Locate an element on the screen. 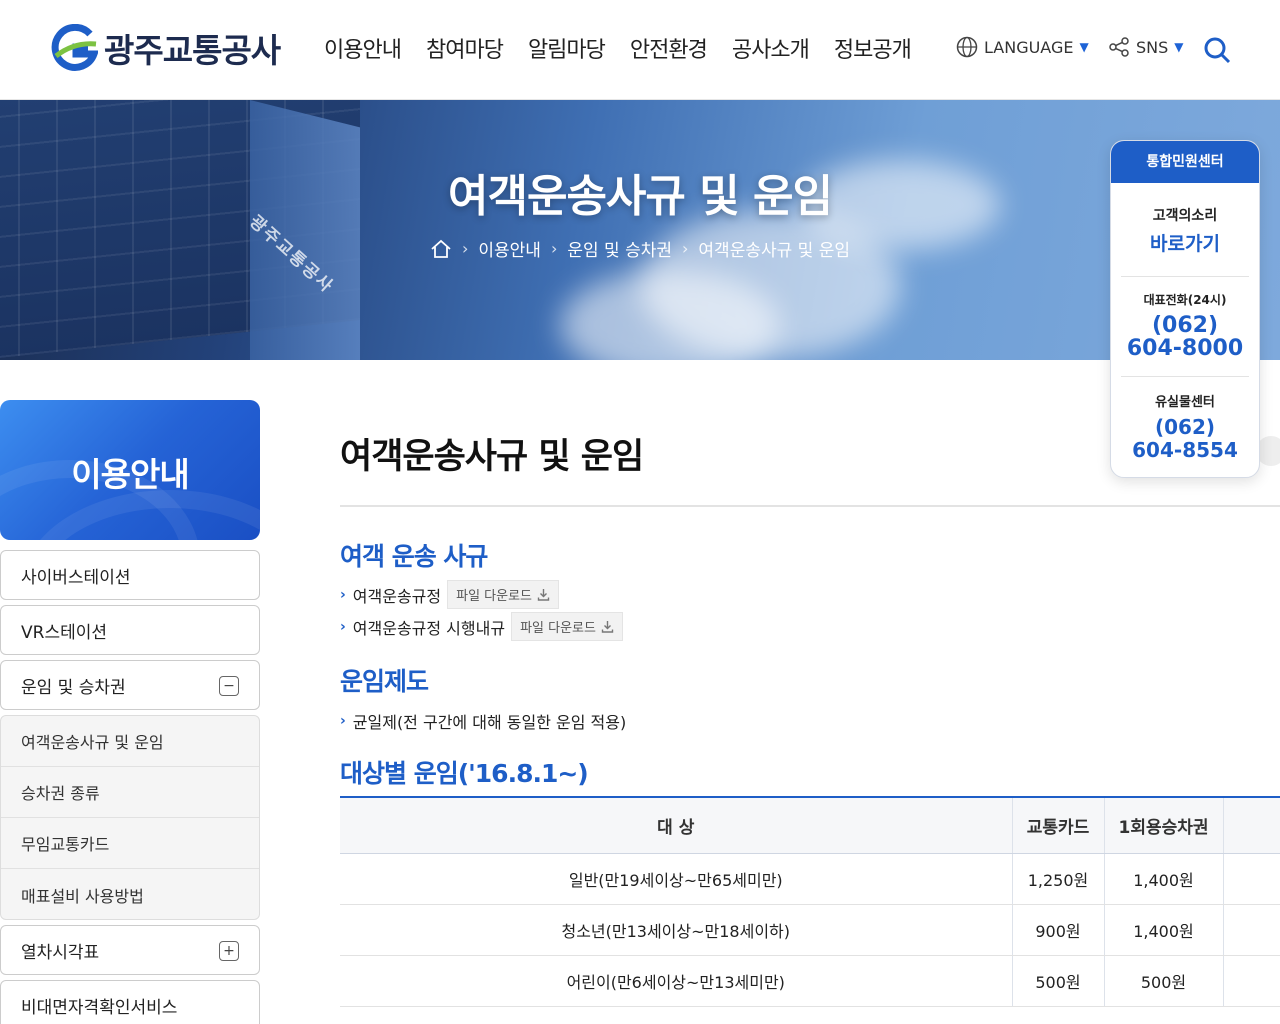 This screenshot has height=1024, width=1280. submenu-item-passenger-rules: 여객운송사규 및 운임 is located at coordinates (130, 741).